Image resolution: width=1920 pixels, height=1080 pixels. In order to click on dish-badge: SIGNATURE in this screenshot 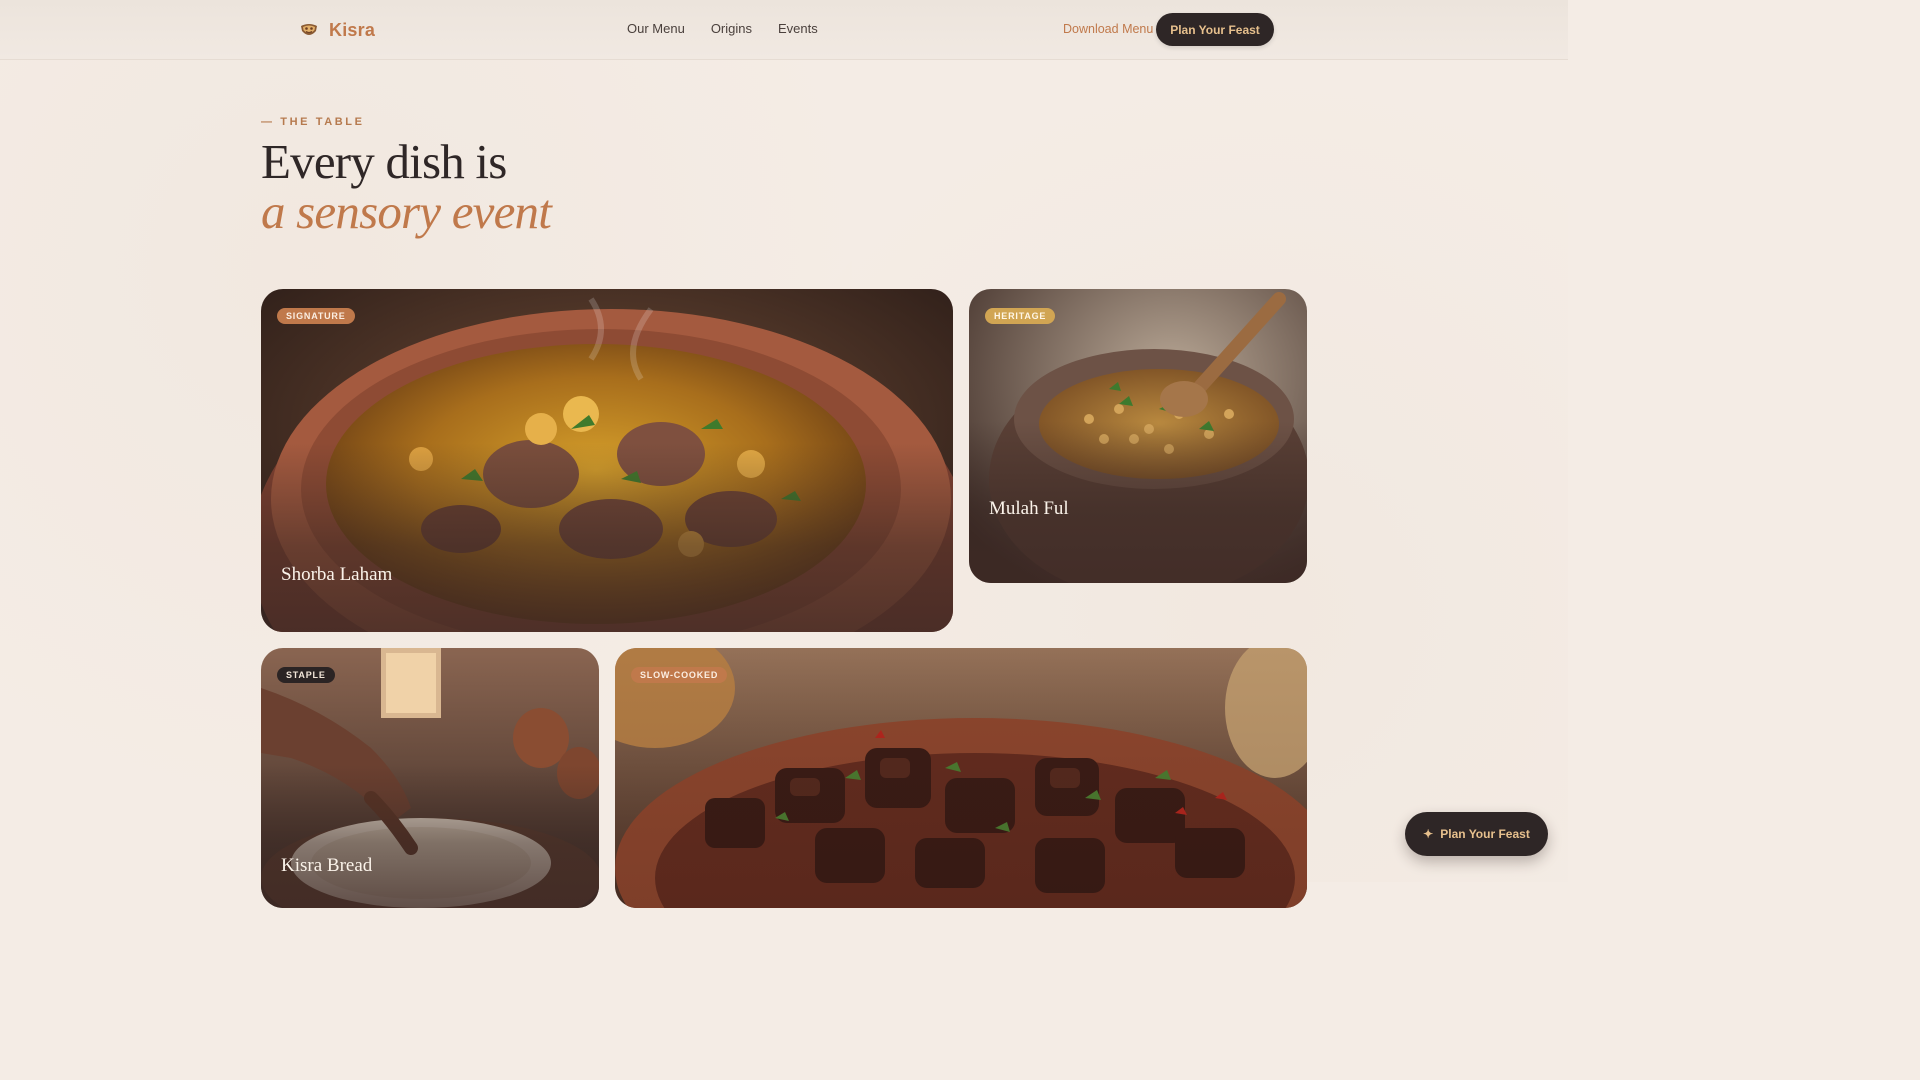, I will do `click(316, 316)`.